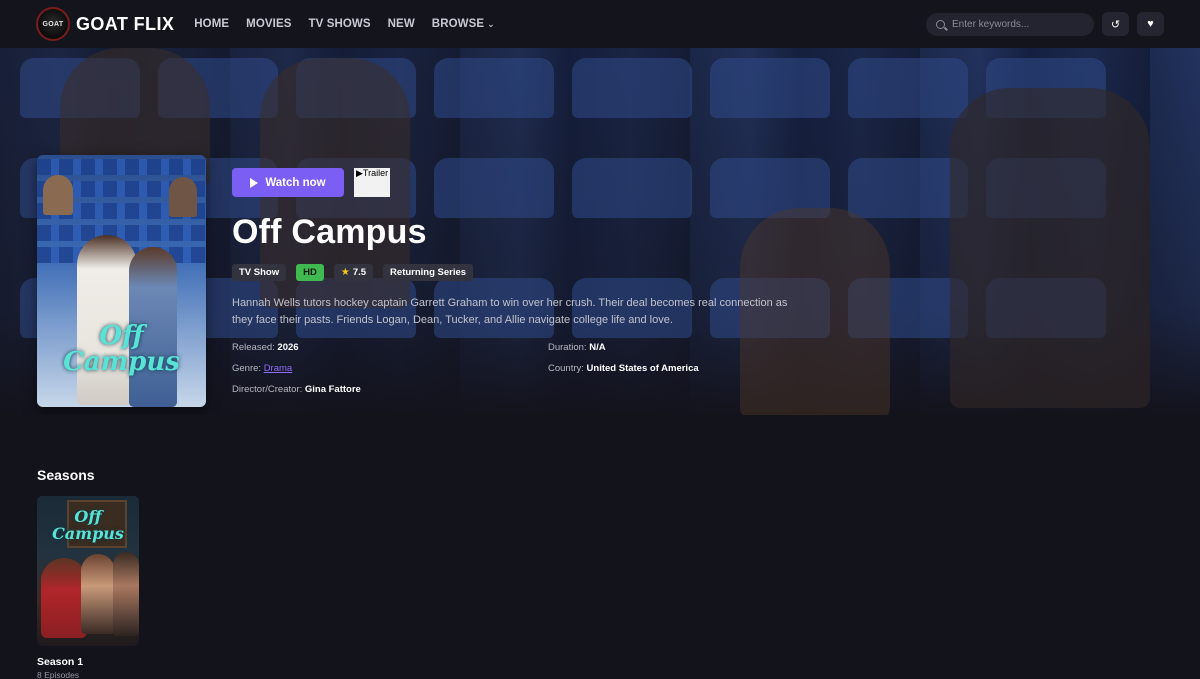 The image size is (1200, 679). What do you see at coordinates (597, 347) in the screenshot?
I see `duration-value: N/A` at bounding box center [597, 347].